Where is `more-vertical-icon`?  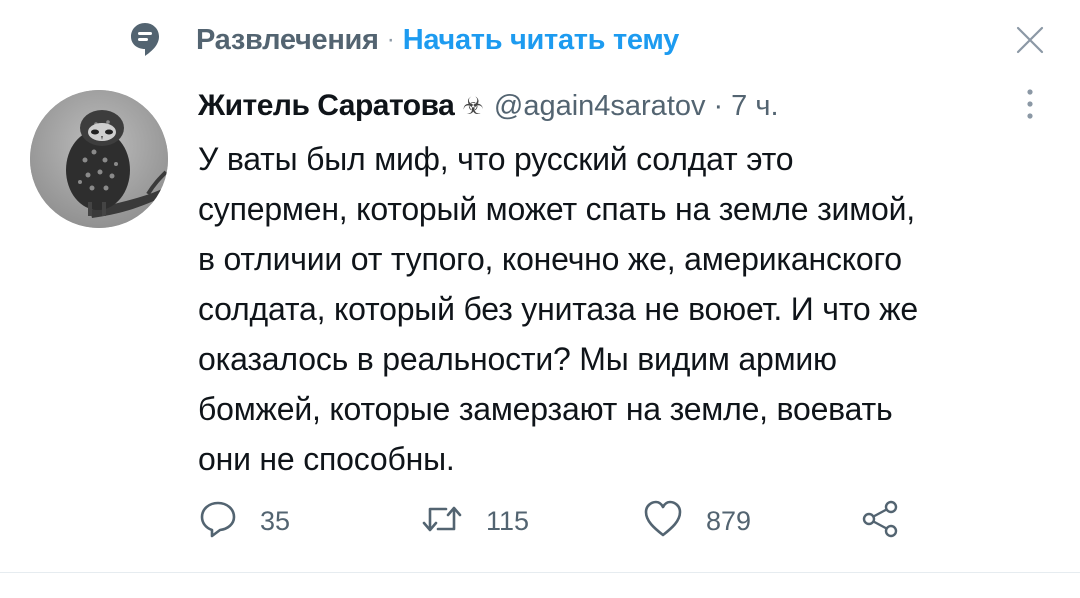 more-vertical-icon is located at coordinates (1030, 106).